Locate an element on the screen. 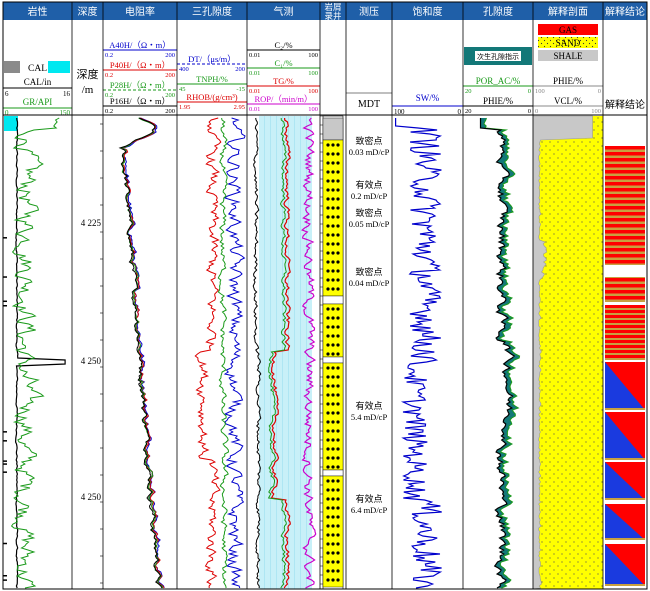  por-max-0: 0 is located at coordinates (529, 91).